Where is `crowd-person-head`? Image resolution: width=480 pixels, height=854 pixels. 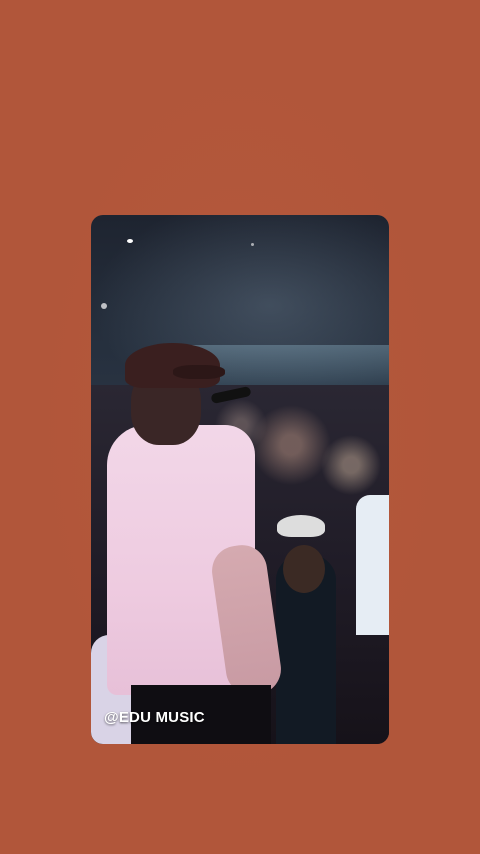
crowd-person-head is located at coordinates (304, 569).